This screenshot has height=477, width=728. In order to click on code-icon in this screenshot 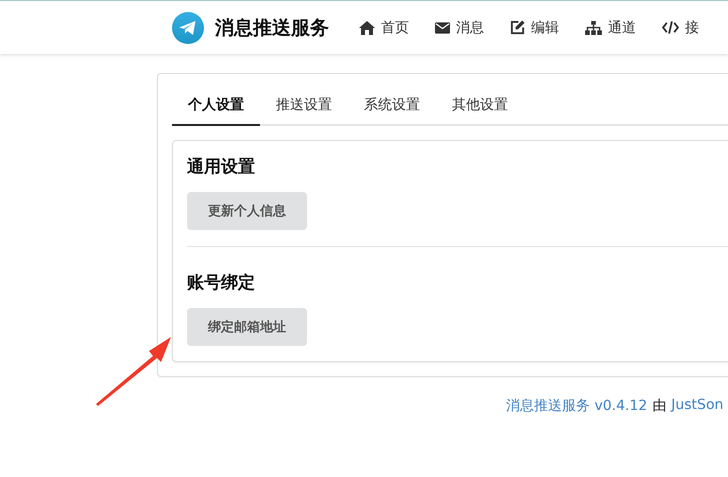, I will do `click(670, 27)`.